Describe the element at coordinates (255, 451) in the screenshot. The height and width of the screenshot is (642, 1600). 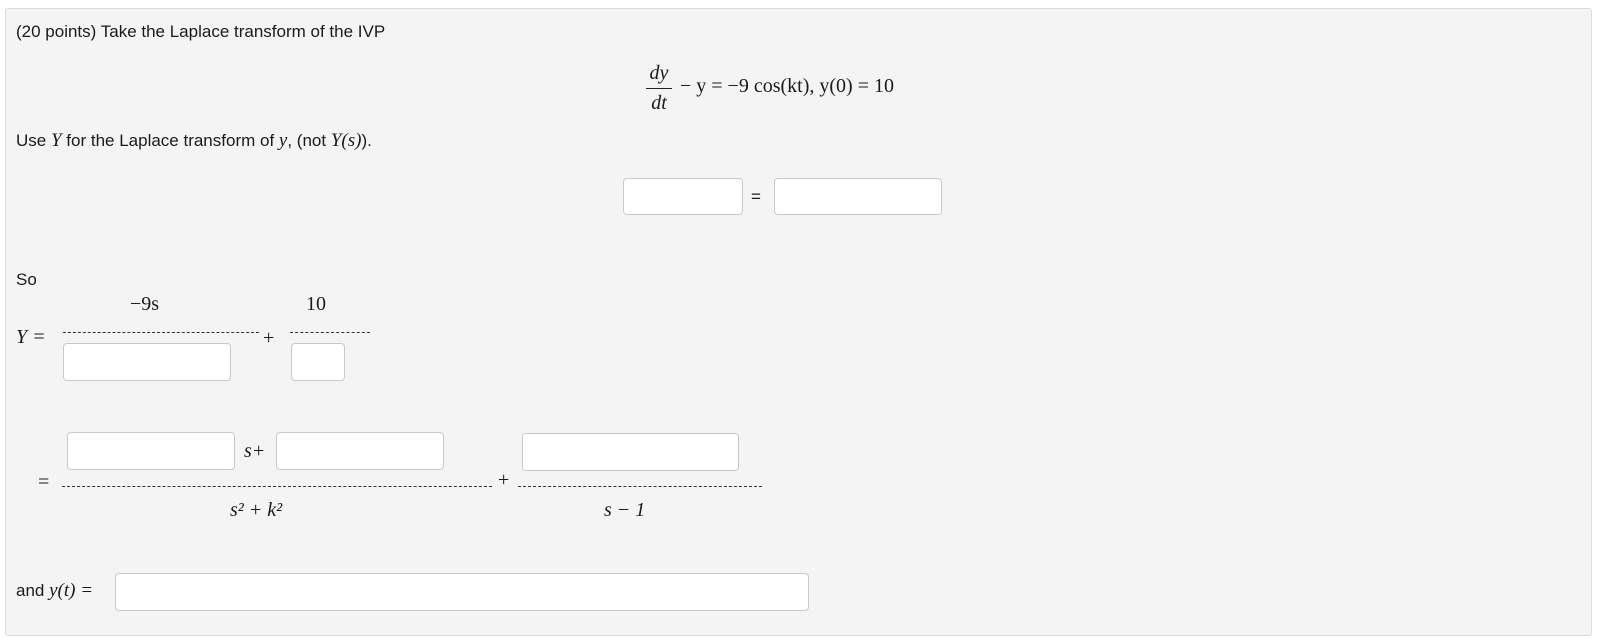
I see `s-plus: s+` at that location.